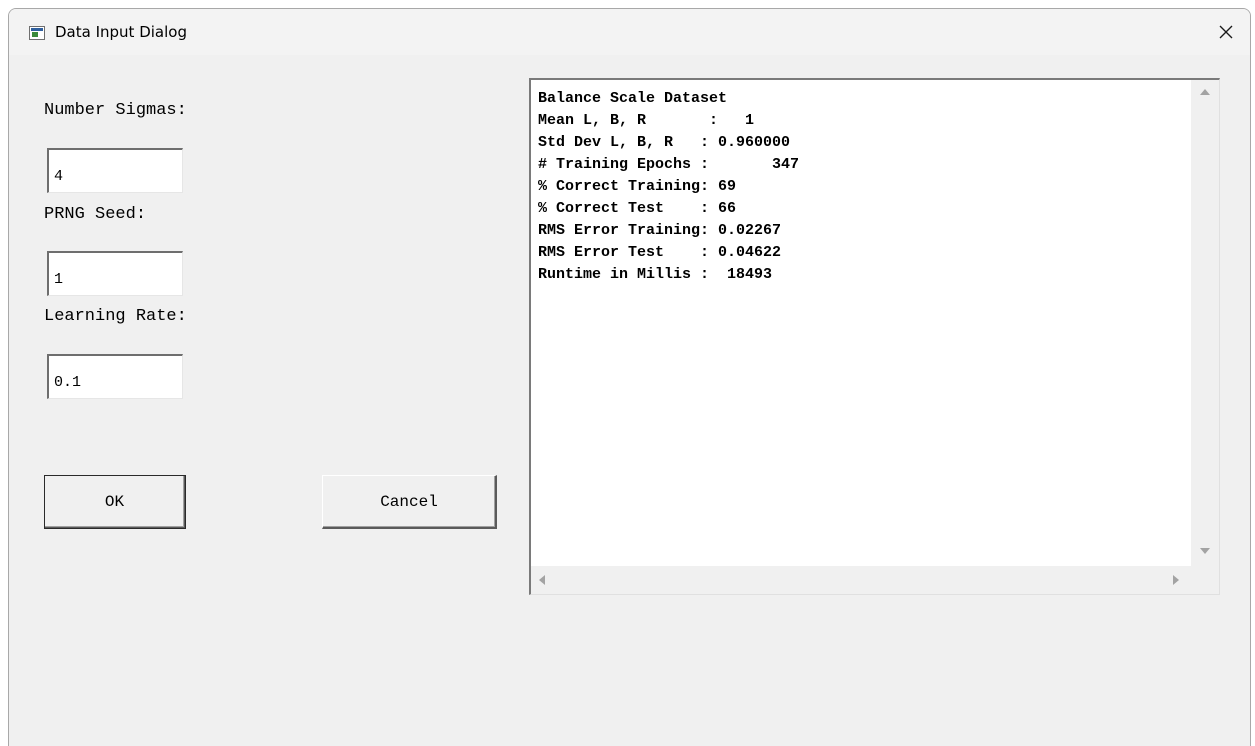 The image size is (1255, 746). I want to click on scrollbar-corner, so click(1205, 580).